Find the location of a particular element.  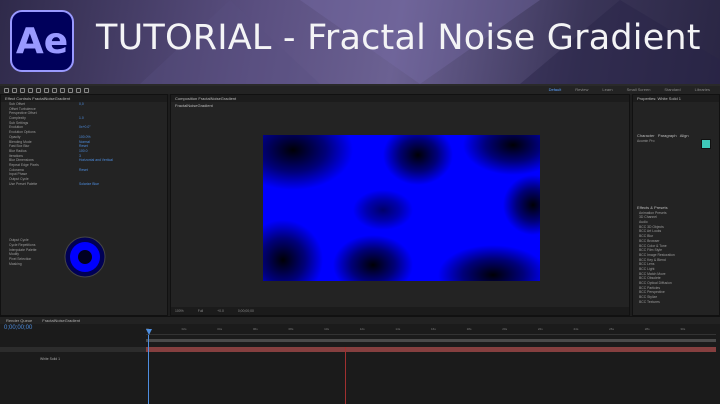

effect-property-value: Solarize Blue is located at coordinates (89, 184).